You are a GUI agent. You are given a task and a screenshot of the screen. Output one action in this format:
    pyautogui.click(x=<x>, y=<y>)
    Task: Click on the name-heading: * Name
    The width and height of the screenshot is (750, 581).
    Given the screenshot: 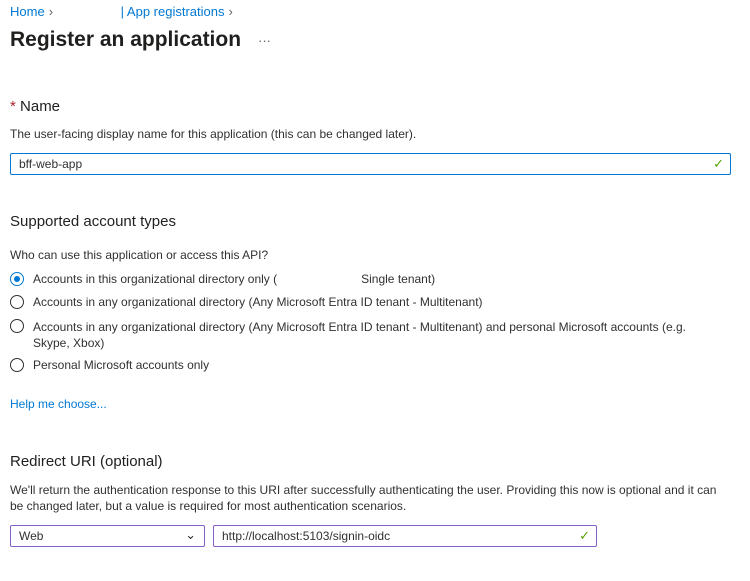 What is the action you would take?
    pyautogui.click(x=35, y=106)
    